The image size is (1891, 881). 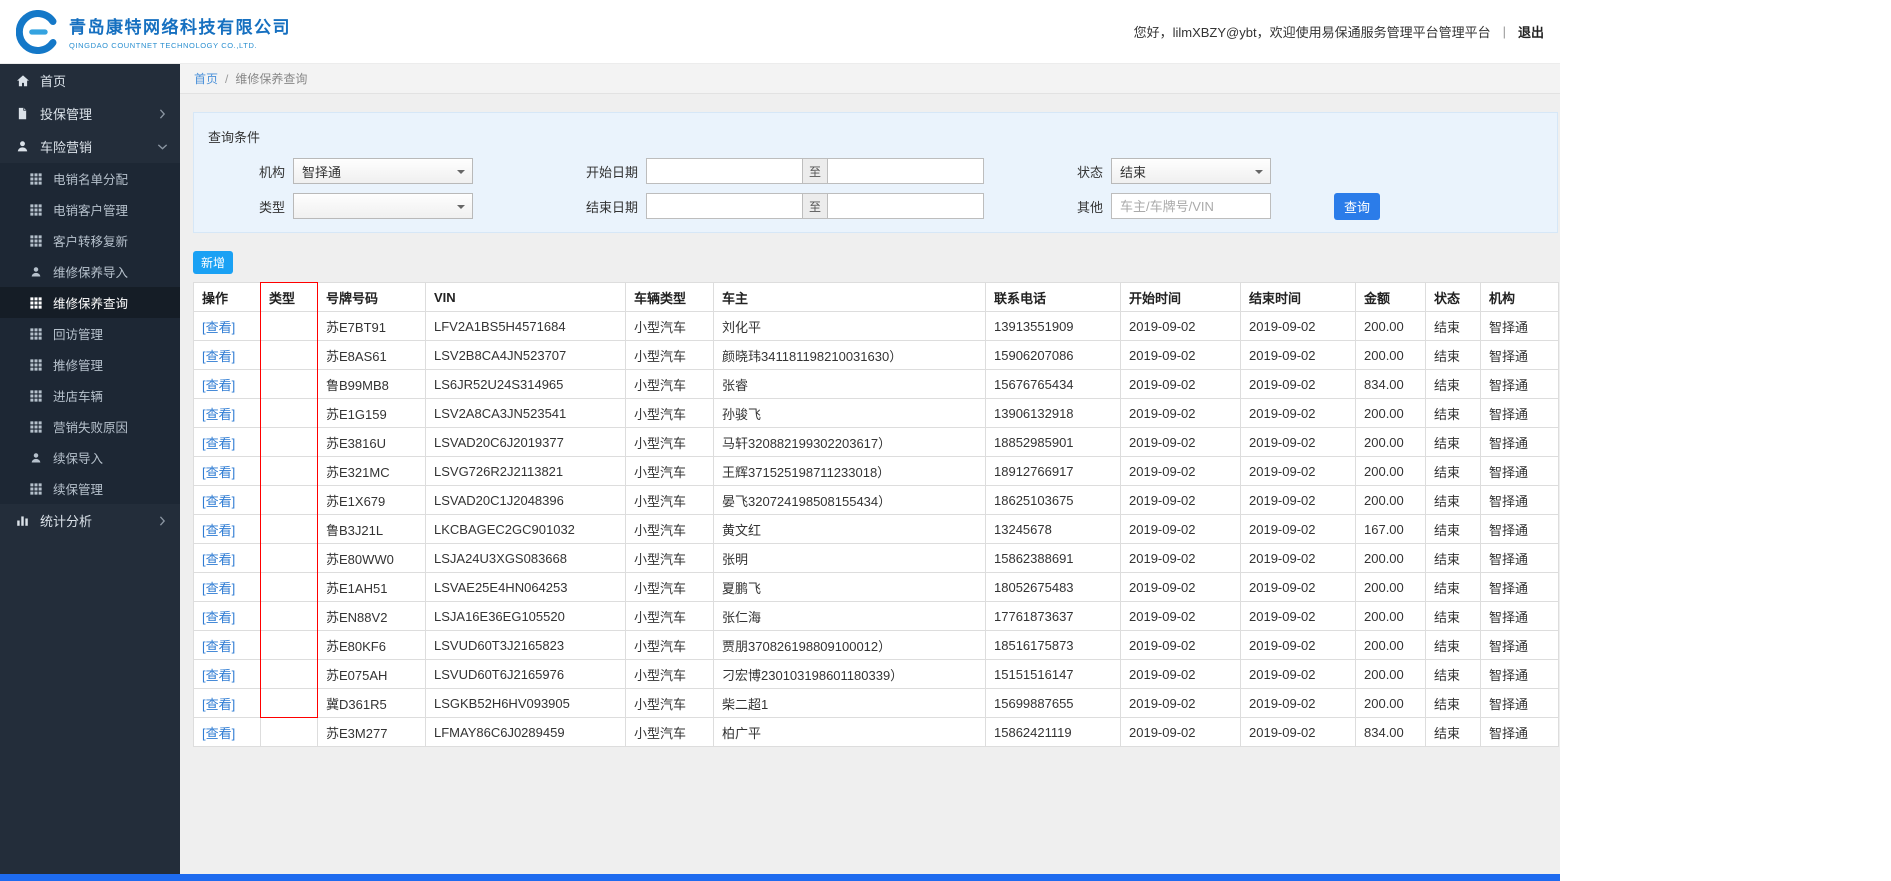 What do you see at coordinates (371, 297) in the screenshot?
I see `column-header-2: 号牌号码` at bounding box center [371, 297].